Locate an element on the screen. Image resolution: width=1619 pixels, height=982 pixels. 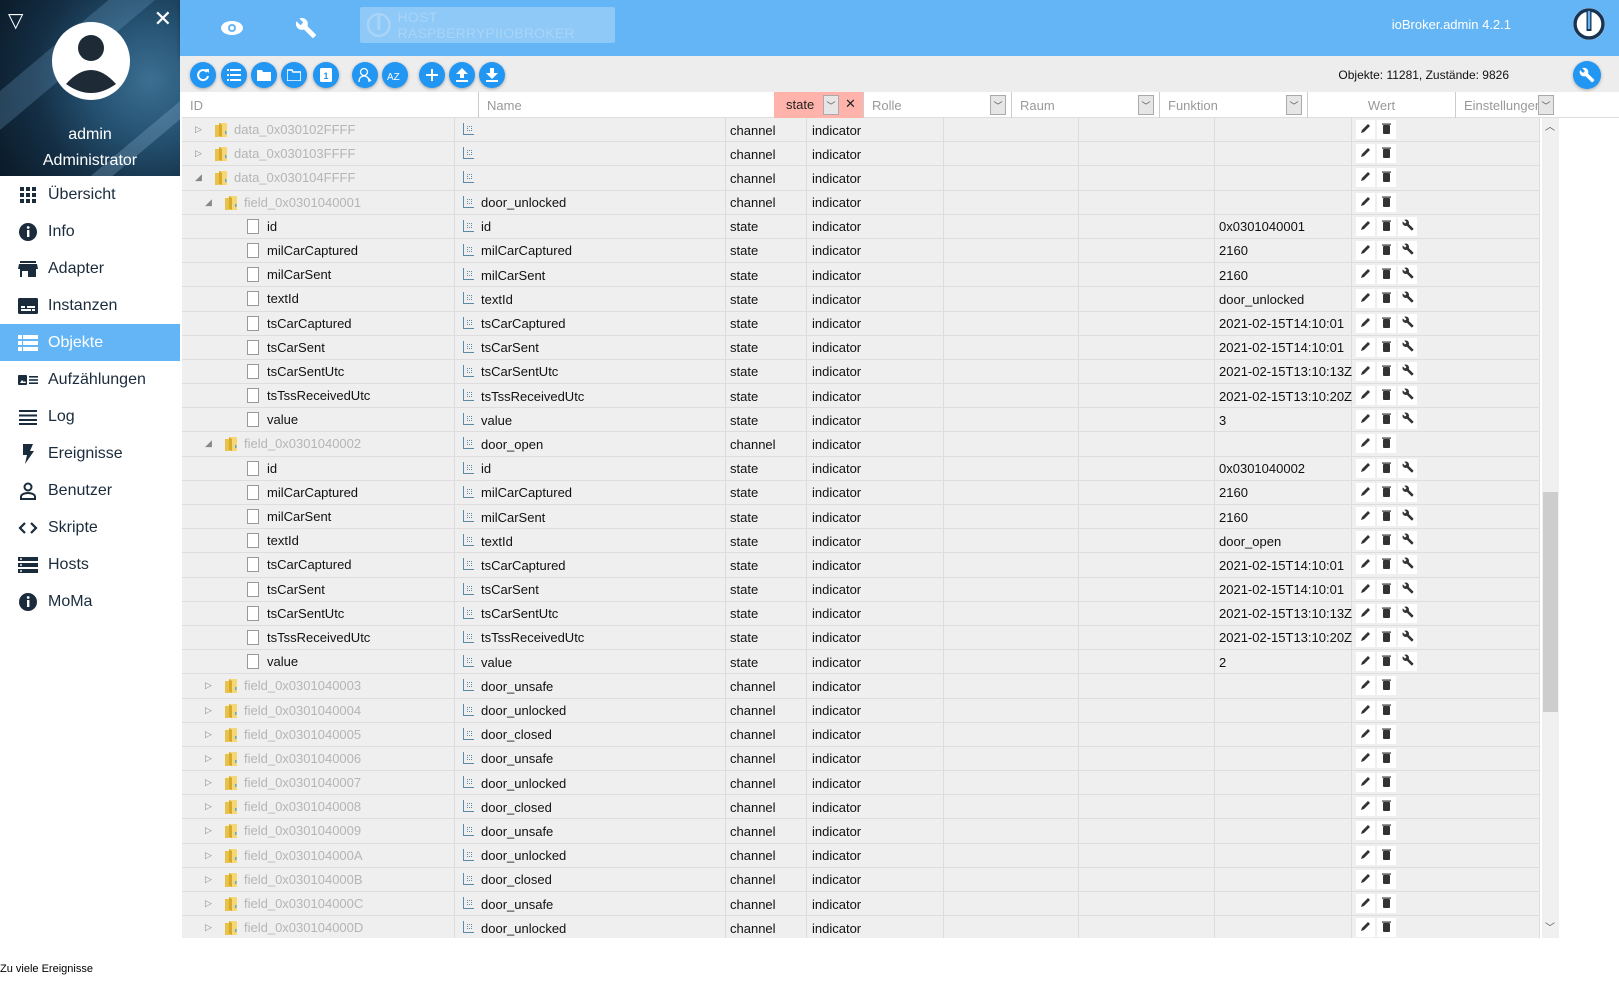
columns-dropdown-icon: ﹀ is located at coordinates (1546, 105).